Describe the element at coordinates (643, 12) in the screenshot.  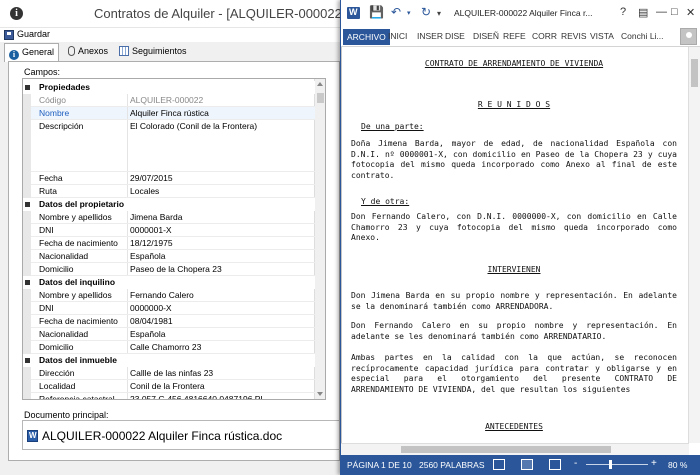
I see `ribbon-options-icon: ▤` at that location.